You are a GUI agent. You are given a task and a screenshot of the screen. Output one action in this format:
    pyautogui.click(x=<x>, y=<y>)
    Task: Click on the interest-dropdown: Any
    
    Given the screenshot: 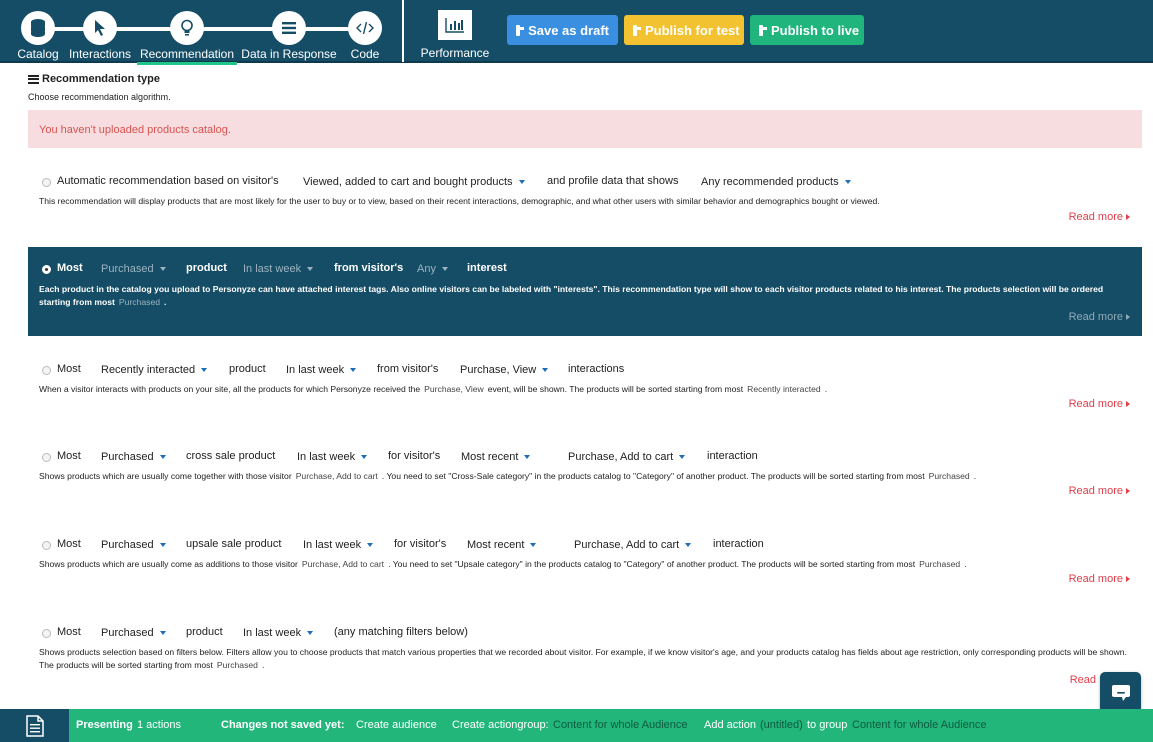 What is the action you would take?
    pyautogui.click(x=432, y=269)
    